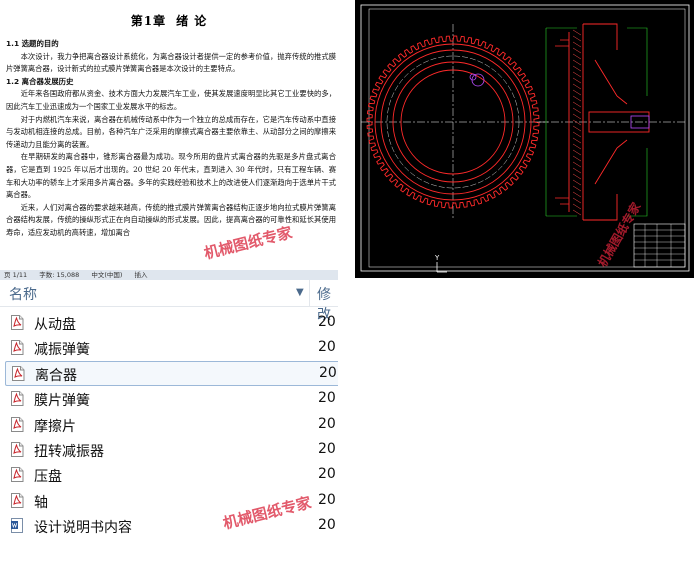 This screenshot has width=694, height=561. Describe the element at coordinates (62, 350) in the screenshot. I see `file-name: 减振弹簧` at that location.